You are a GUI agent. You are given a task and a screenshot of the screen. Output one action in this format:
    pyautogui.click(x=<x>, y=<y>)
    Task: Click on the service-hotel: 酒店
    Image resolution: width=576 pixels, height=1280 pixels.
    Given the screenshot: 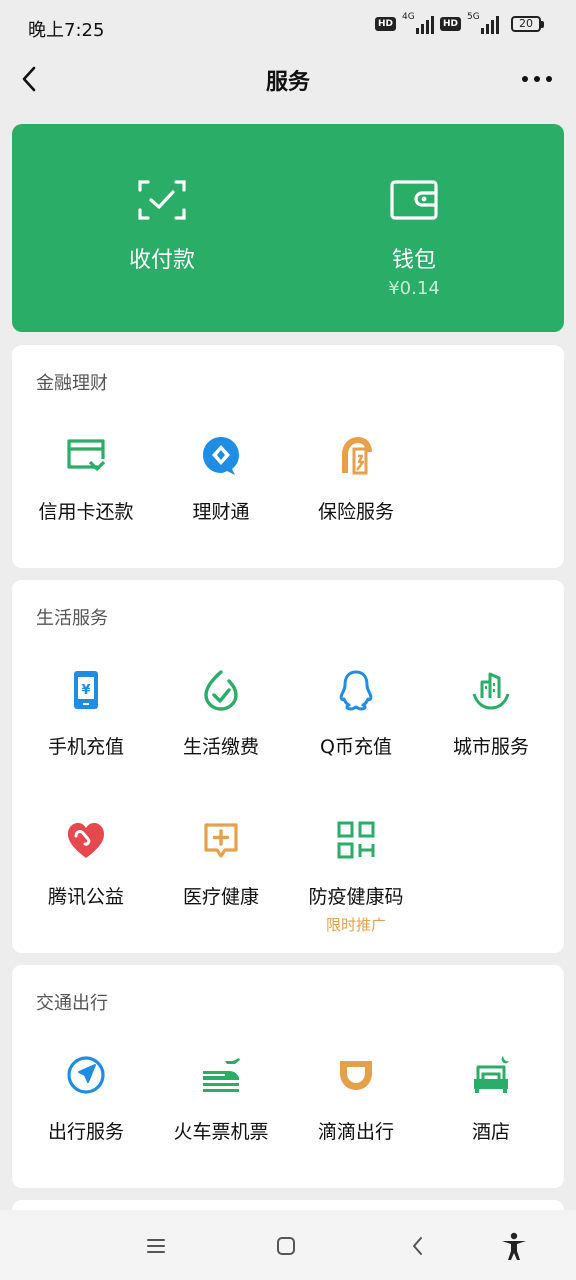 What is the action you would take?
    pyautogui.click(x=491, y=1118)
    